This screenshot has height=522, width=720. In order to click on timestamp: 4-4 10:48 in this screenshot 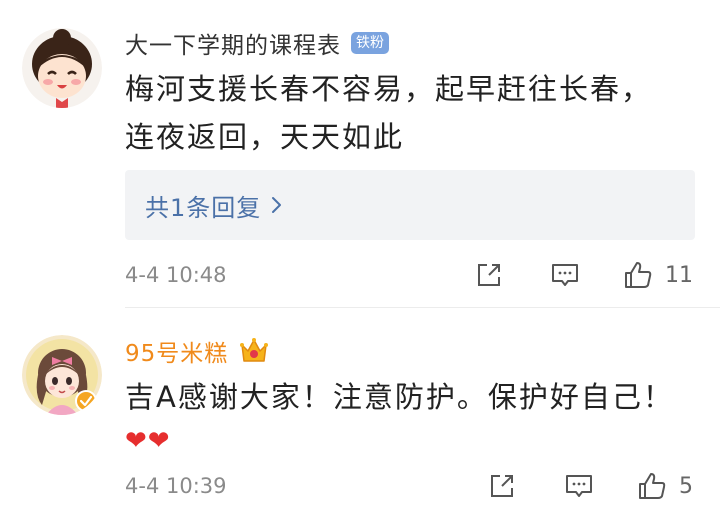, I will do `click(176, 275)`.